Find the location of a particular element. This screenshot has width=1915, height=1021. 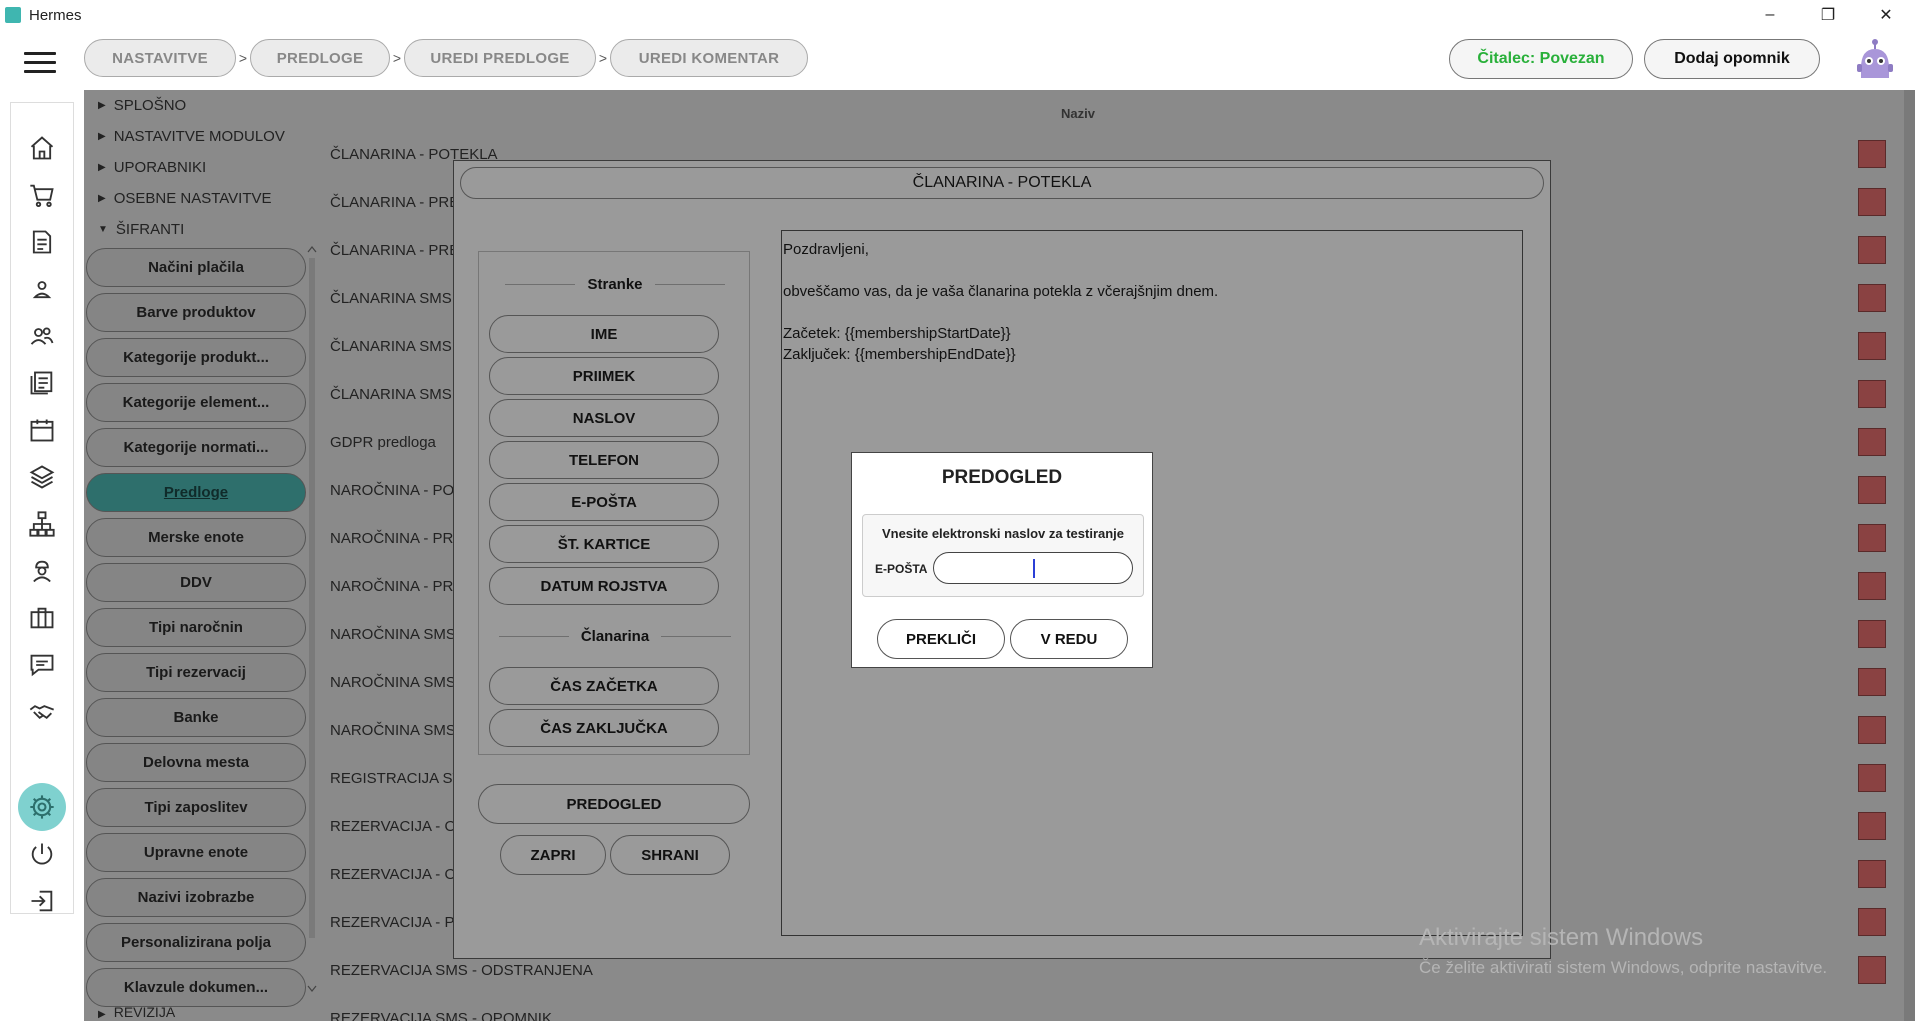

reader-status-button: Čitalec: Povezan is located at coordinates (1541, 59).